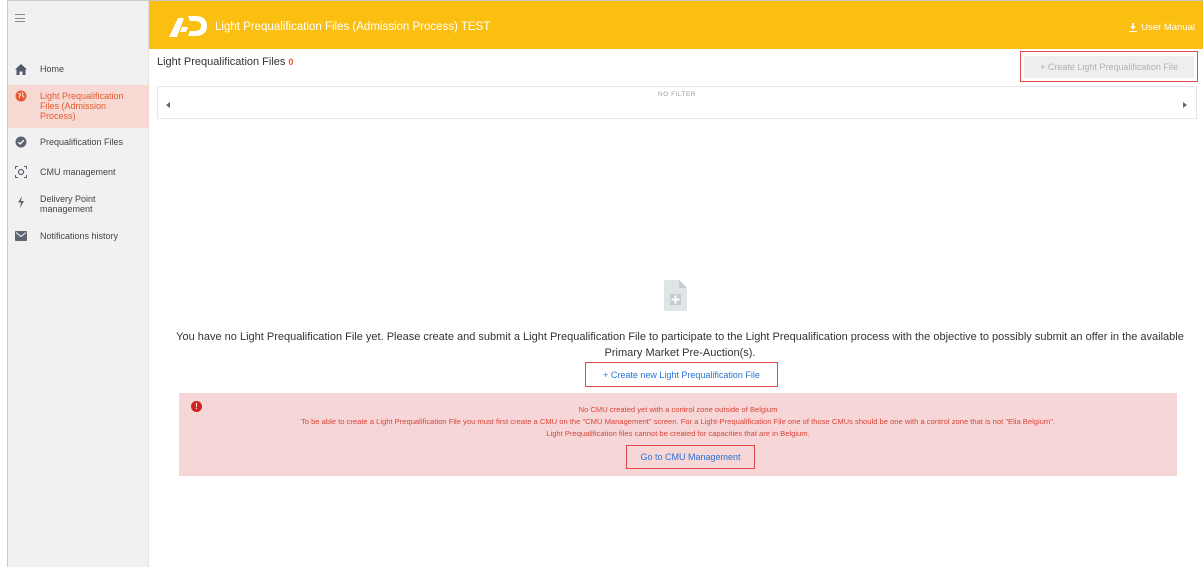  I want to click on menu-icon, so click(20, 18).